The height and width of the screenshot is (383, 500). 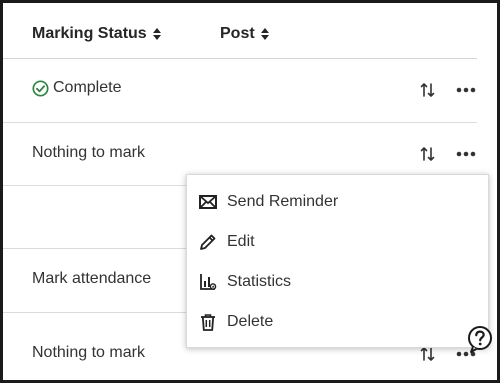 What do you see at coordinates (40, 88) in the screenshot?
I see `check-circle-icon` at bounding box center [40, 88].